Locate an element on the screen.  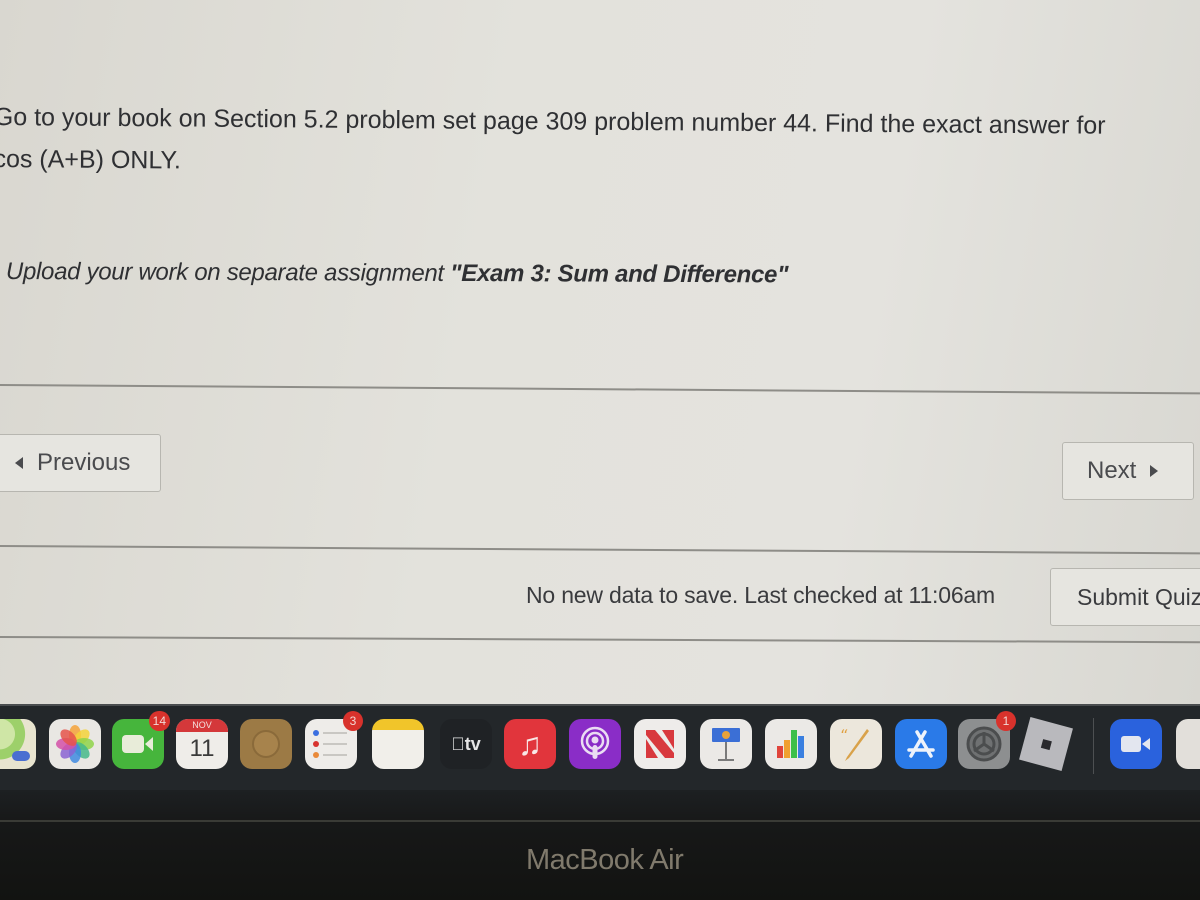
laptop-bezel: MacBook Air is located at coordinates (600, 845).